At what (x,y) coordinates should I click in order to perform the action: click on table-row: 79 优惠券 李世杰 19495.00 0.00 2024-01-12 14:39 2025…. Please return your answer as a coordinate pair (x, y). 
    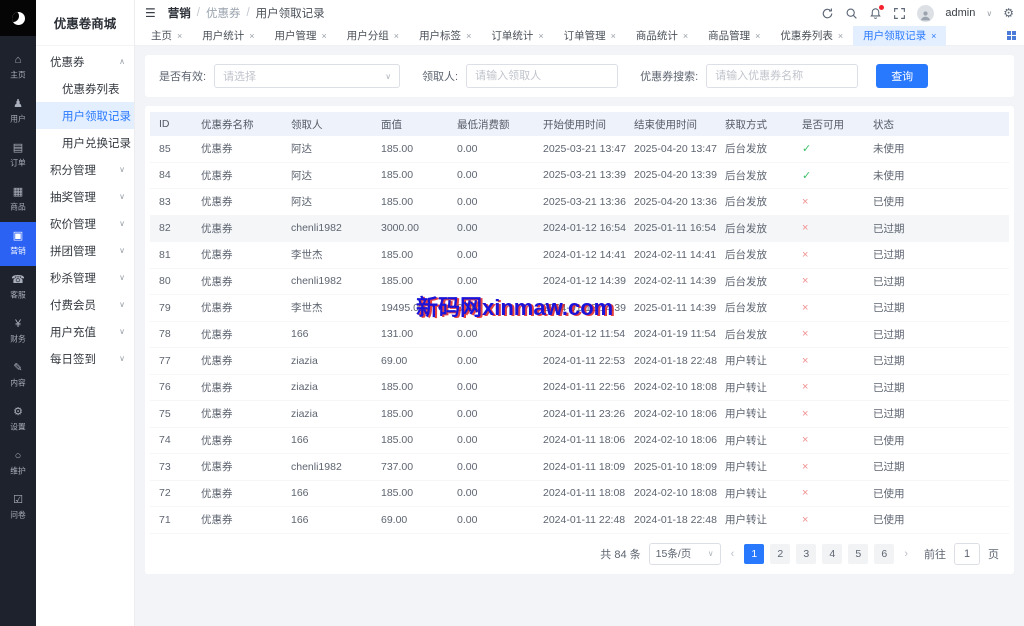
    Looking at the image, I should click on (579, 308).